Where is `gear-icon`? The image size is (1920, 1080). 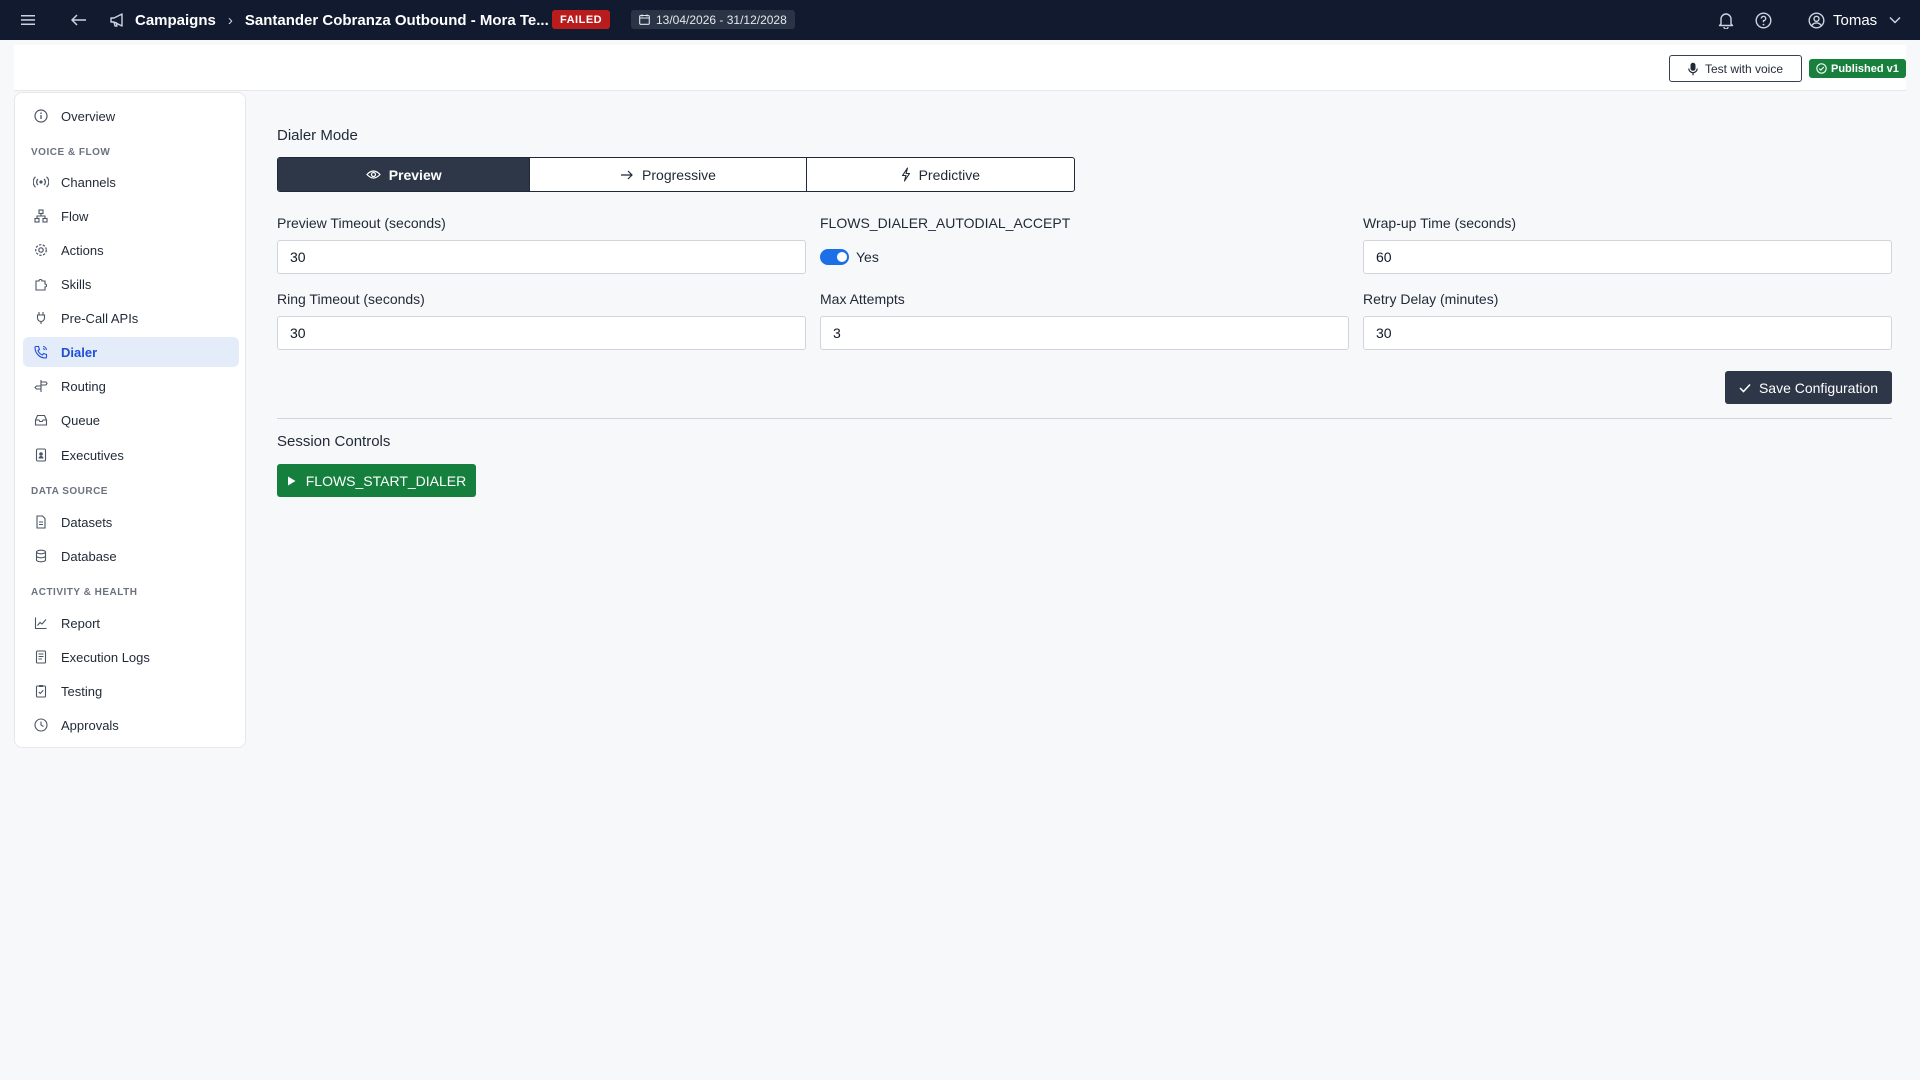
gear-icon is located at coordinates (41, 250).